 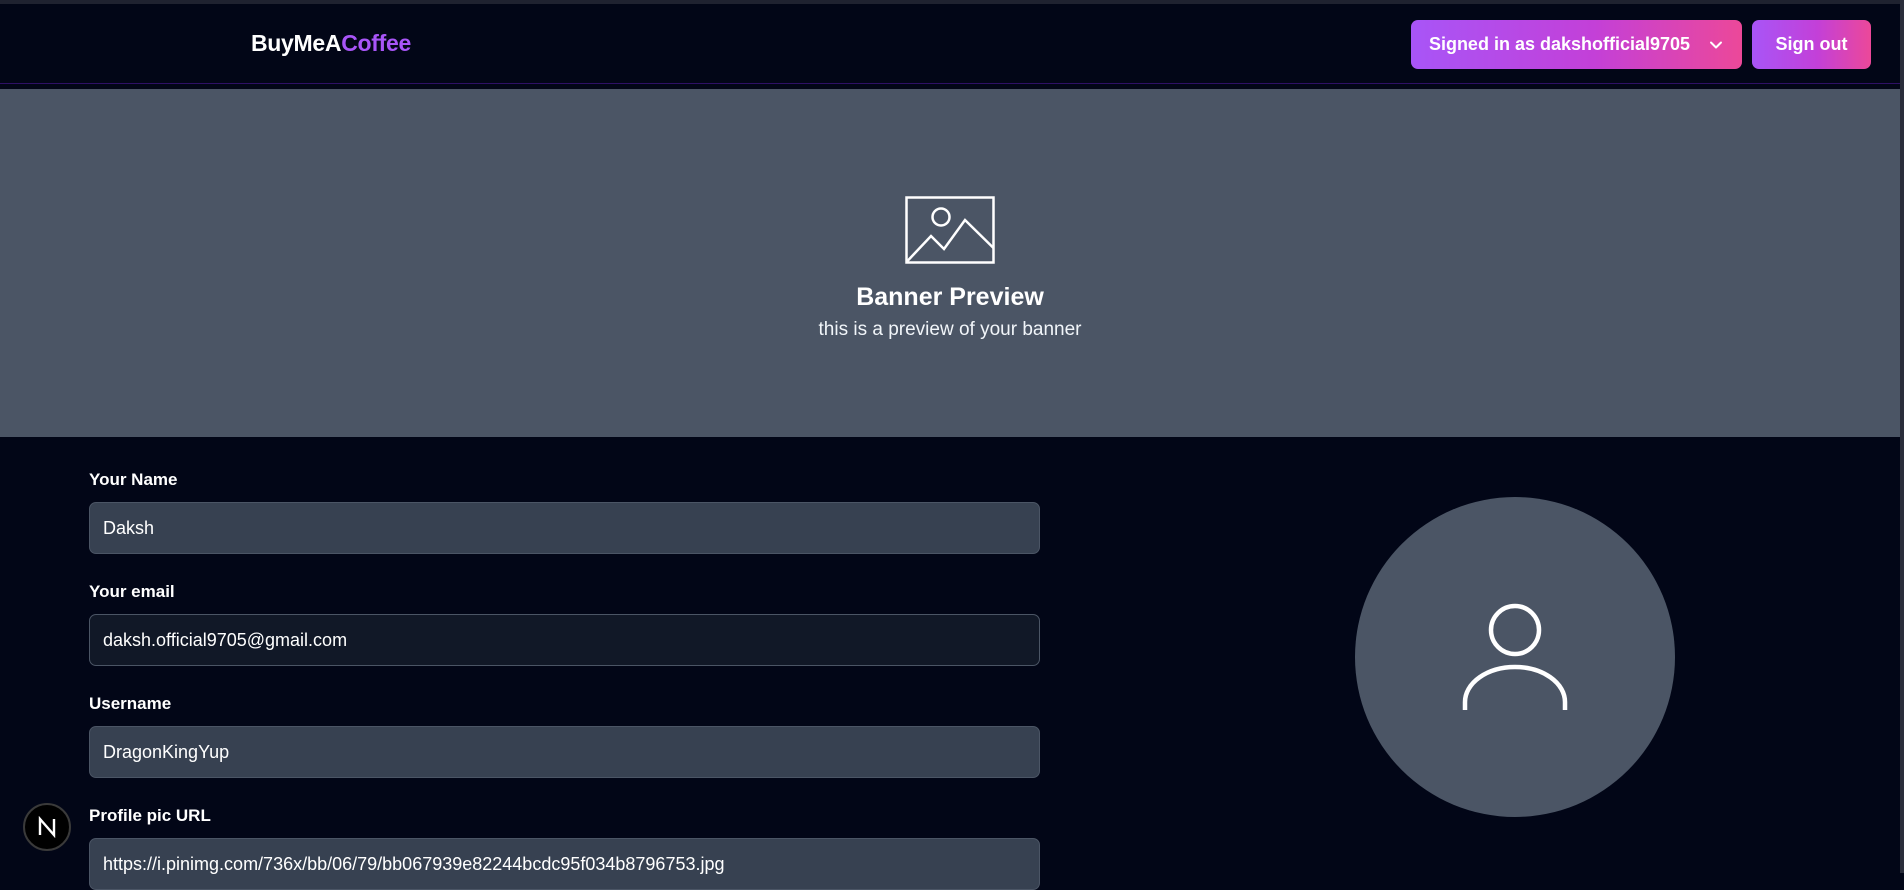 I want to click on nextjs-icon, so click(x=47, y=827).